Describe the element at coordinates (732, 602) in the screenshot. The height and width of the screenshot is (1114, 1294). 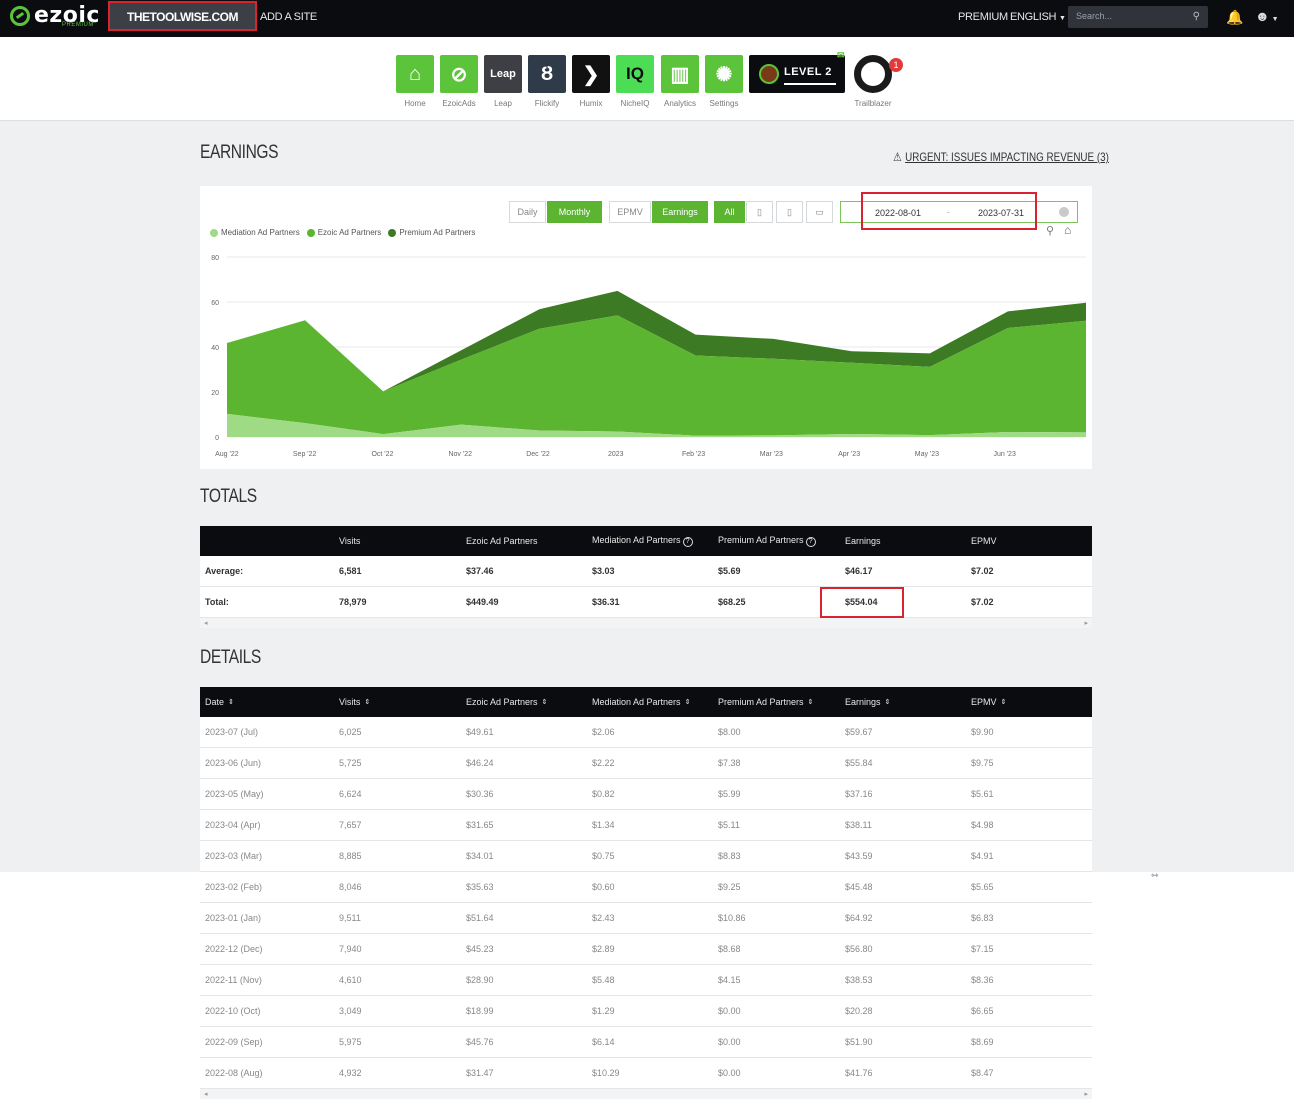
I see `table-cell: $68.25` at that location.